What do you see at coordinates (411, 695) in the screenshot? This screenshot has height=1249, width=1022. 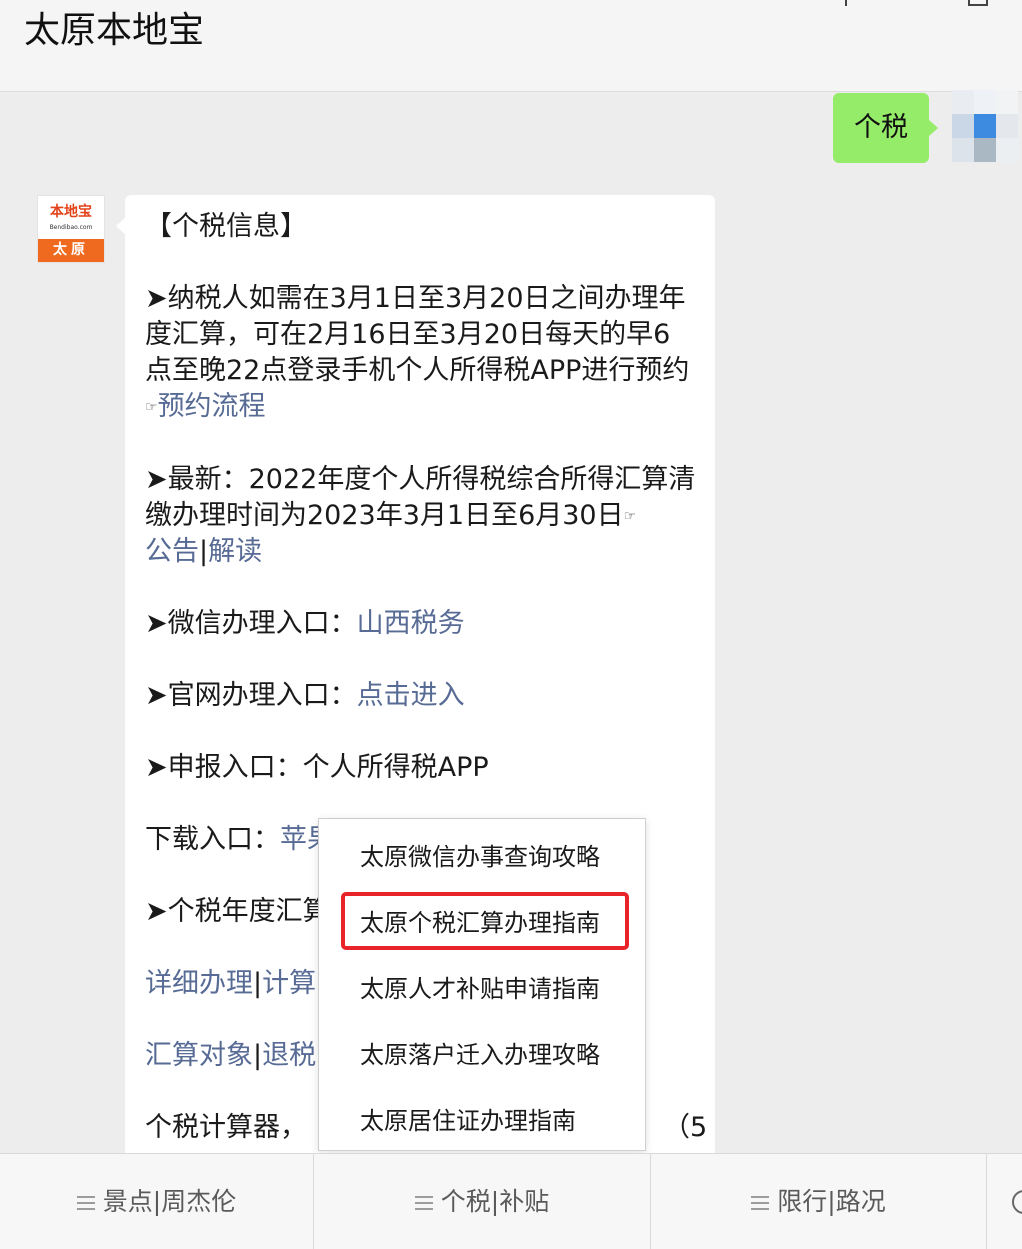 I see `link-click-enter: 点击进入` at bounding box center [411, 695].